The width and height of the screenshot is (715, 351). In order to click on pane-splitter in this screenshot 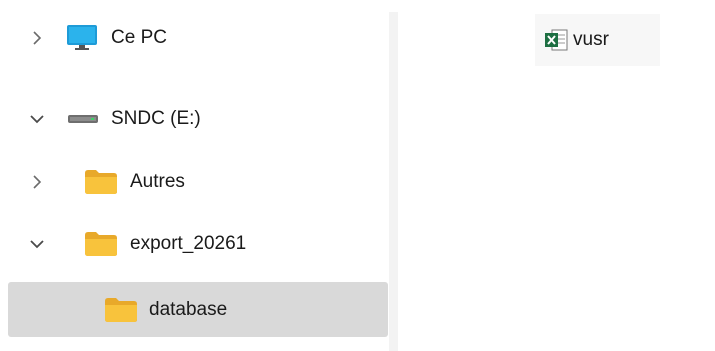, I will do `click(393, 181)`.